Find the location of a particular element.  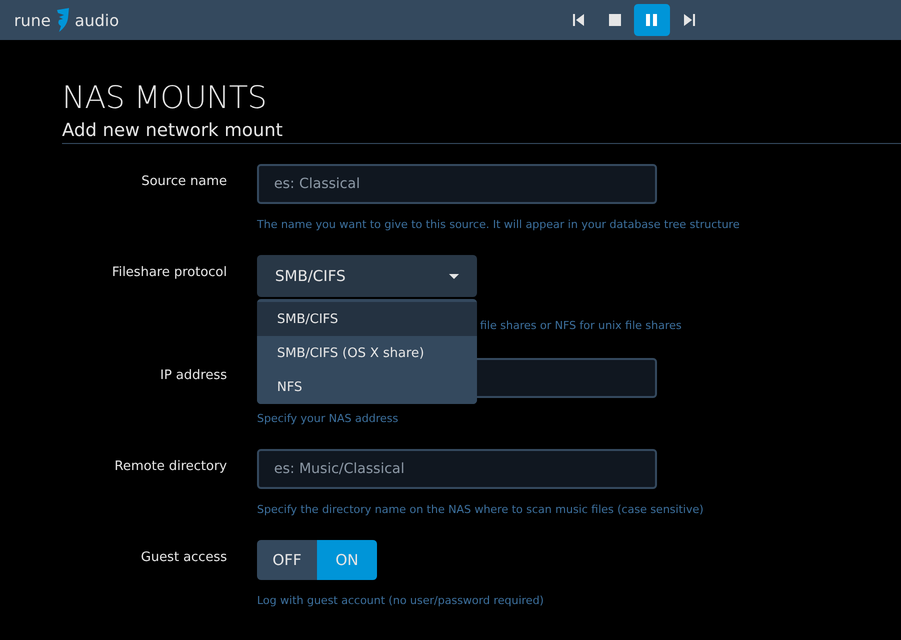

pause-button is located at coordinates (652, 20).